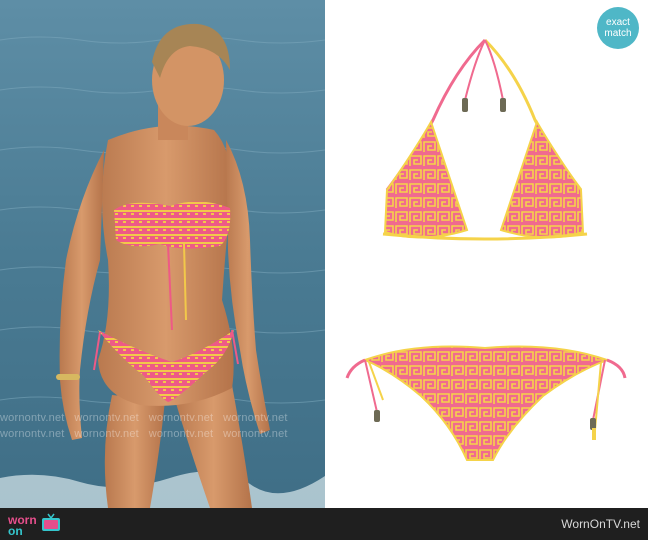 The height and width of the screenshot is (540, 648). Describe the element at coordinates (600, 524) in the screenshot. I see `site-credit: WornOnTV.net` at that location.